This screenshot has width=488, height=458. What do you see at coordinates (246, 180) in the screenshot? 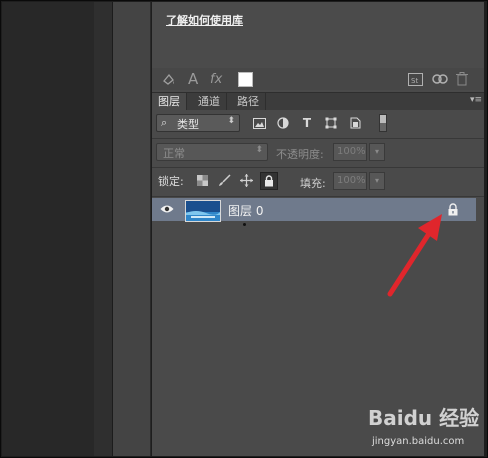
I see `lock-position-icon` at bounding box center [246, 180].